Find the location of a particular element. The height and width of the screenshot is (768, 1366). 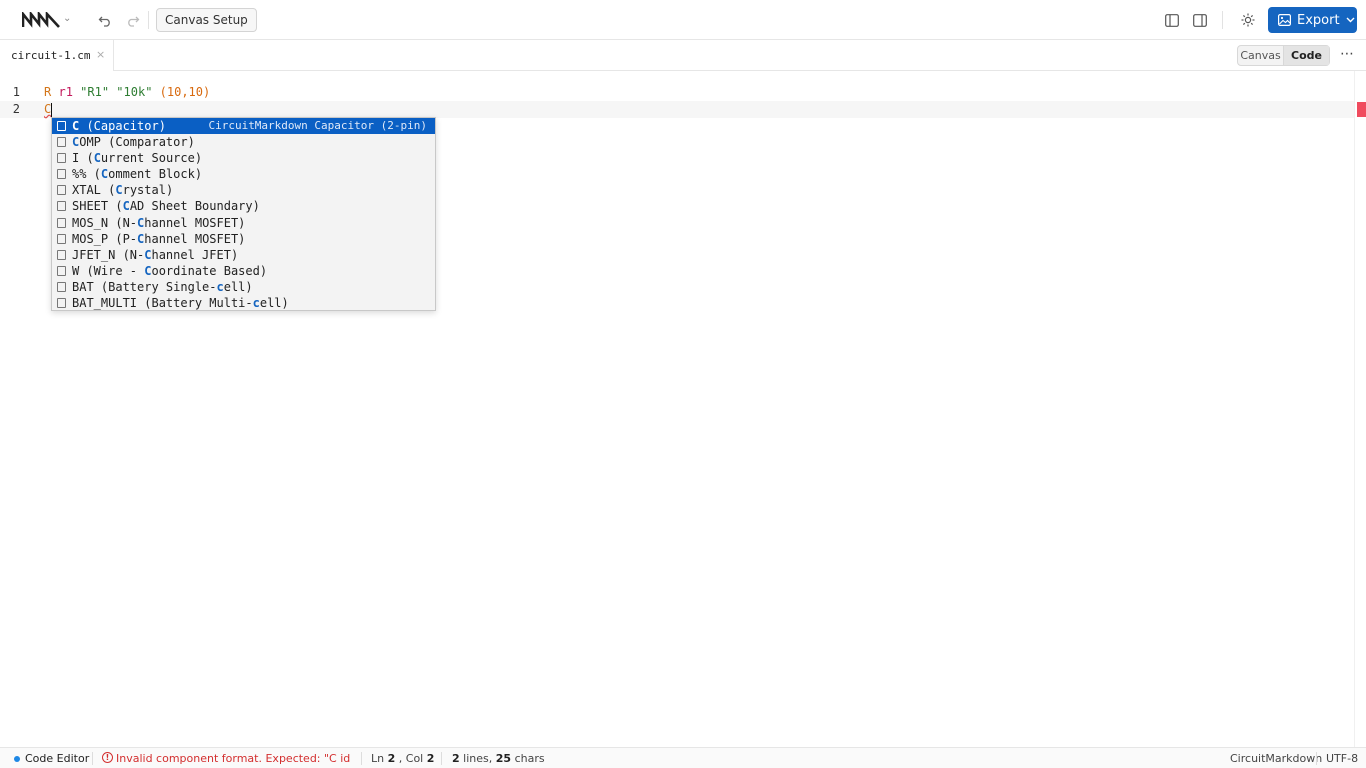

undo-icon is located at coordinates (104, 21).